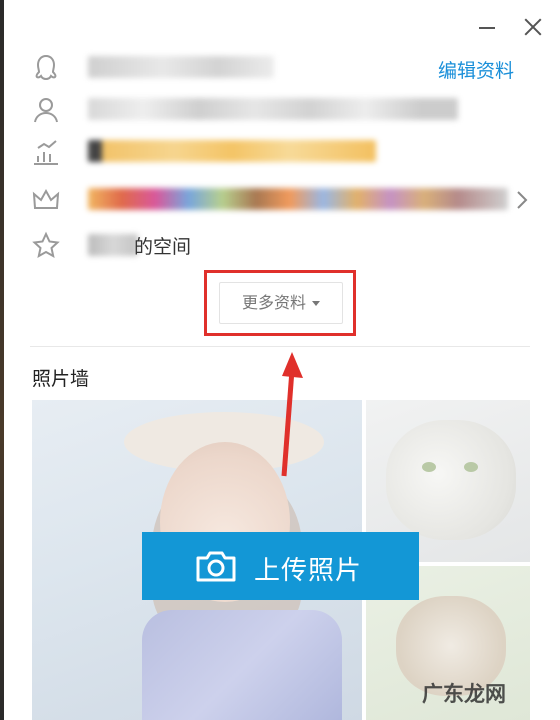  I want to click on space-label: 的空间, so click(163, 247).